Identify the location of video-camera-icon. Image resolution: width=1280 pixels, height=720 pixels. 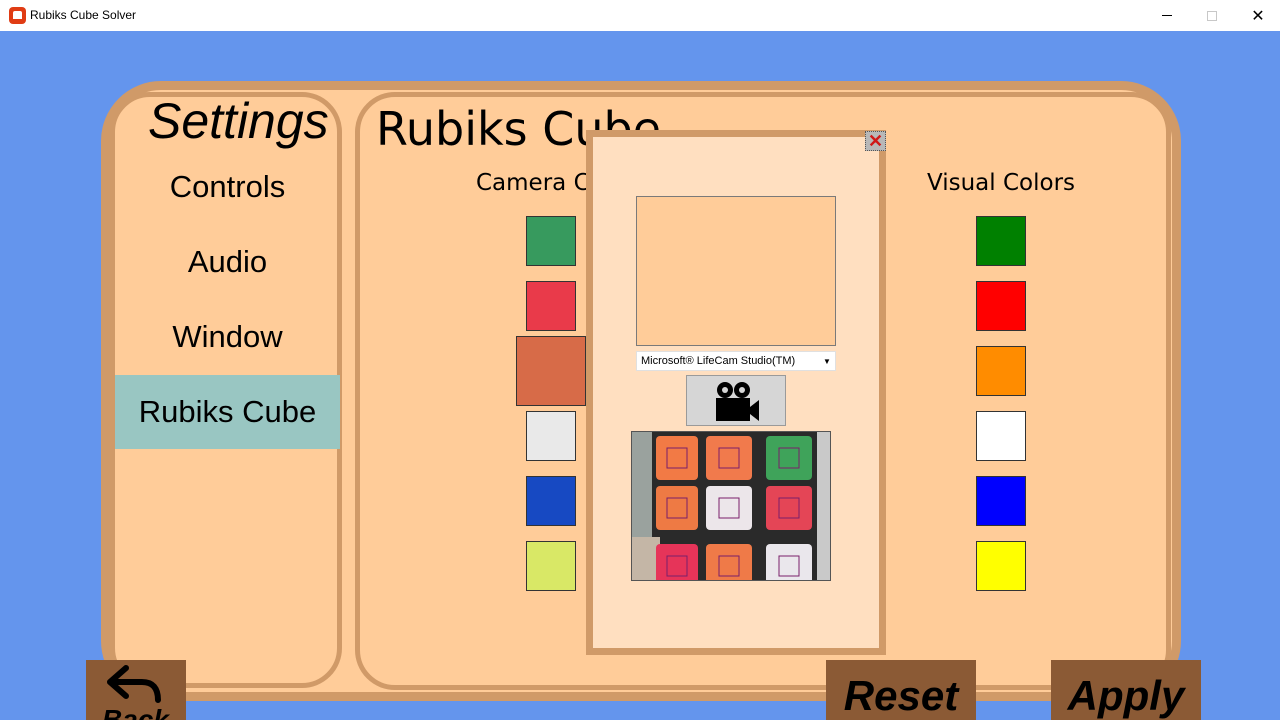
(737, 401).